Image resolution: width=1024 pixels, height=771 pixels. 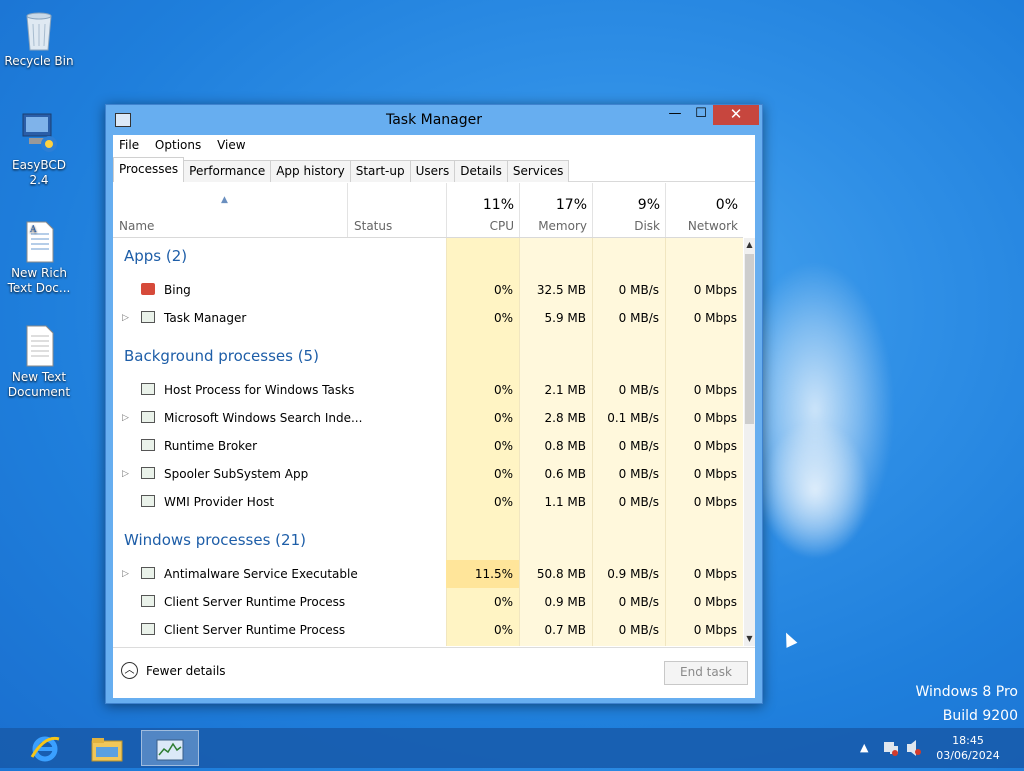 What do you see at coordinates (914, 748) in the screenshot?
I see `volume-muted-icon` at bounding box center [914, 748].